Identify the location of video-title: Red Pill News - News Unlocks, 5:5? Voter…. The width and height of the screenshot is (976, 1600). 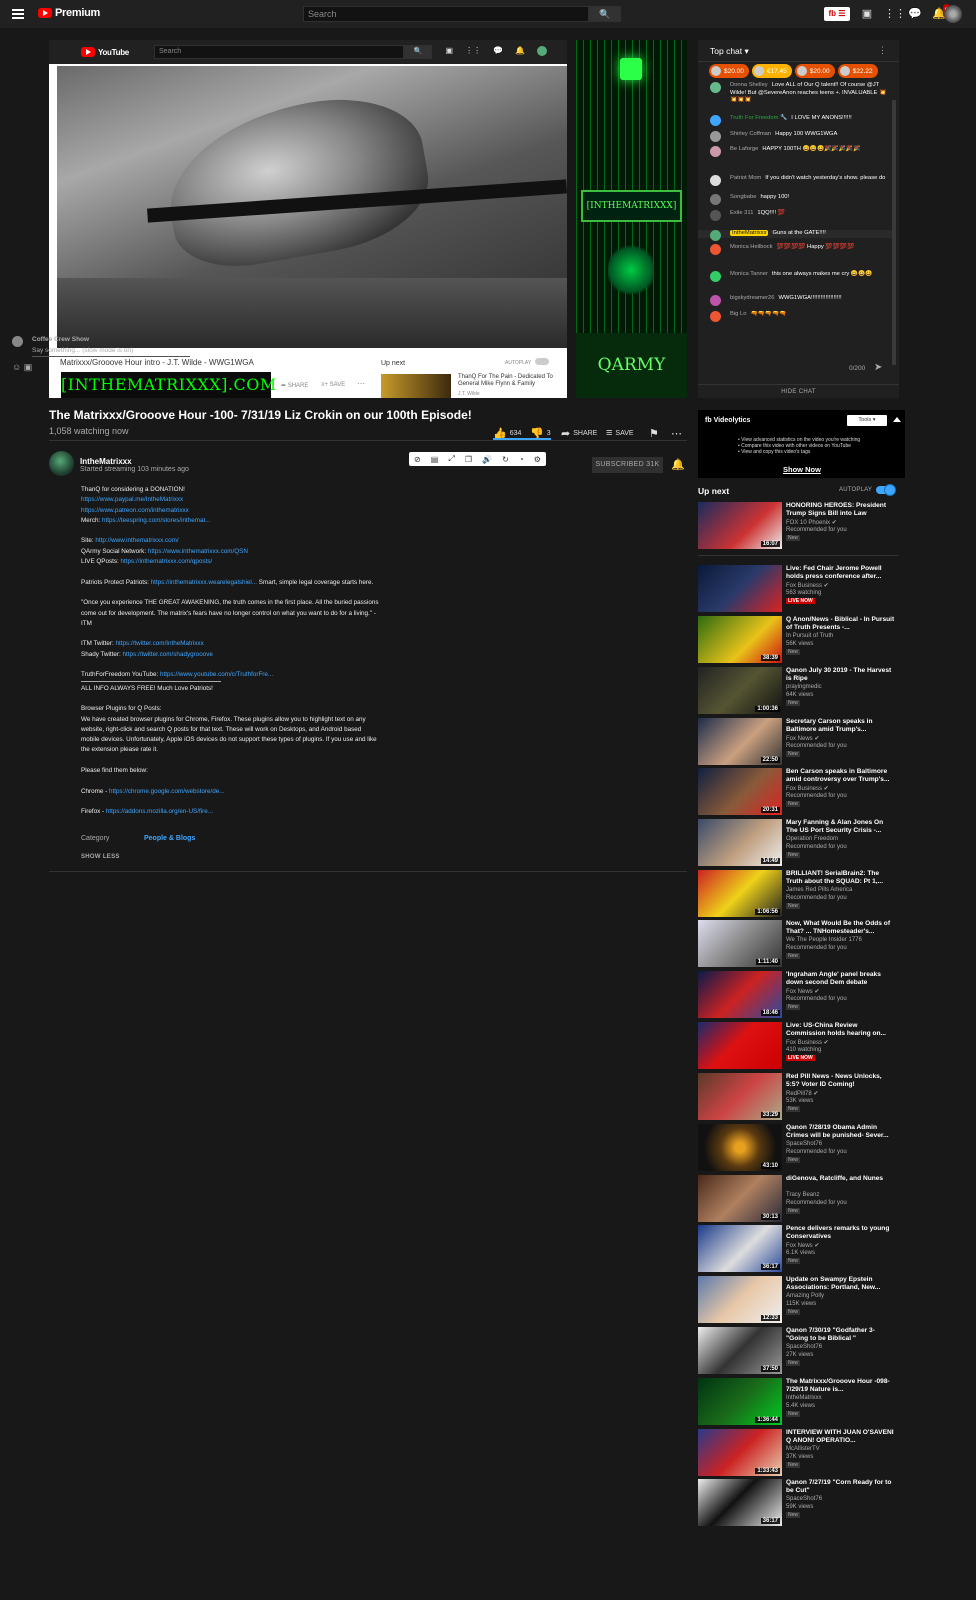
(841, 1081).